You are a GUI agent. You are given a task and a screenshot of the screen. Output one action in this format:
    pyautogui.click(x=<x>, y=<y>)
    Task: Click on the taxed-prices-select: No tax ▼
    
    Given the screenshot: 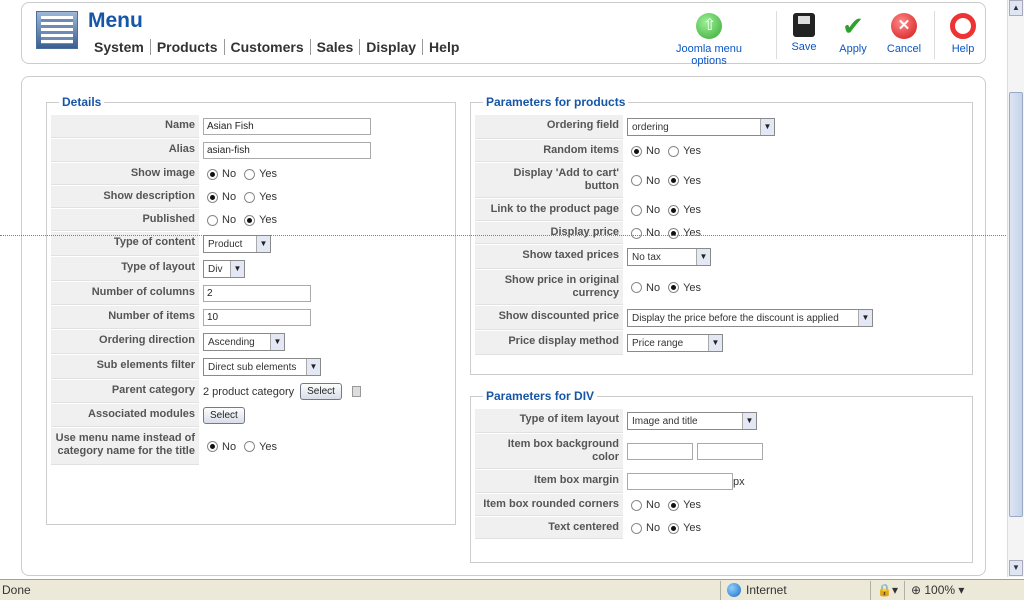 What is the action you would take?
    pyautogui.click(x=669, y=257)
    